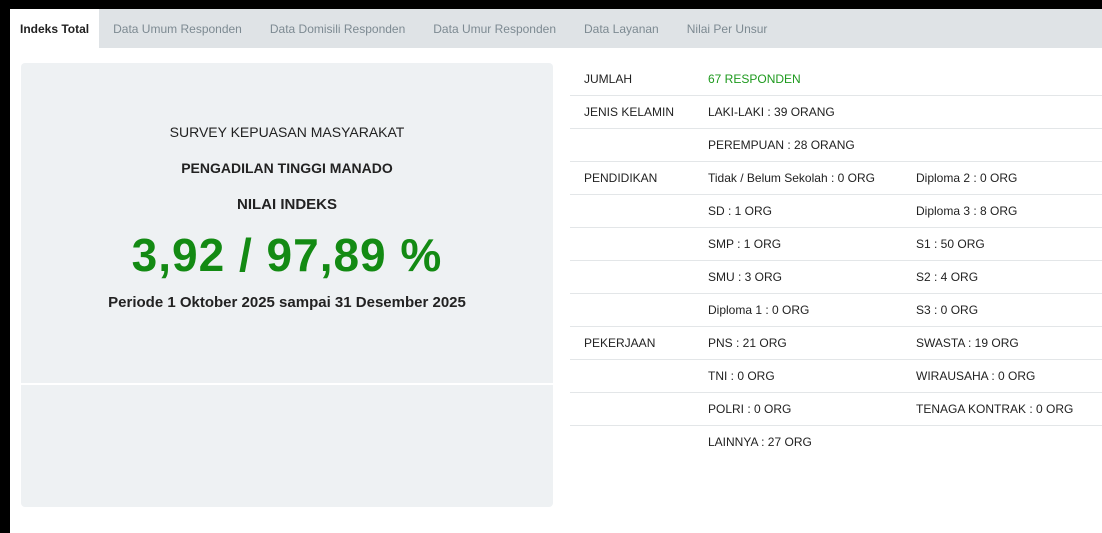 The image size is (1102, 533). Describe the element at coordinates (836, 376) in the screenshot. I see `stats-row: TNI : 0 ORG WIRAUSAHA : 0 ORG` at that location.